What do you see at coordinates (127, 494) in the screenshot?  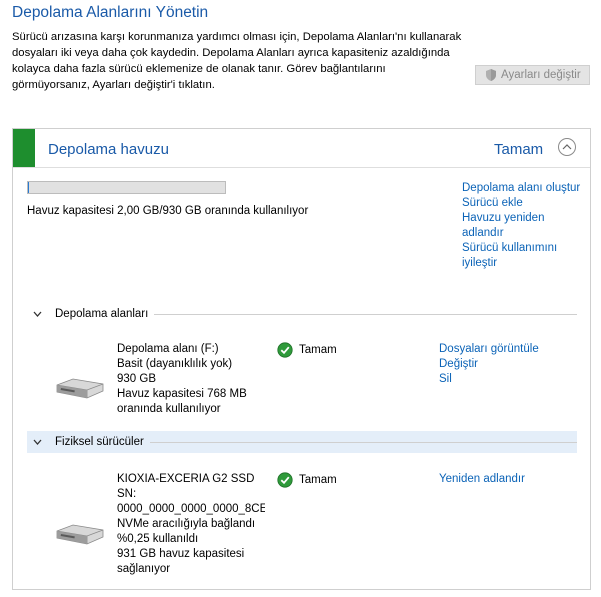 I see `drive-serial-label: SN:` at bounding box center [127, 494].